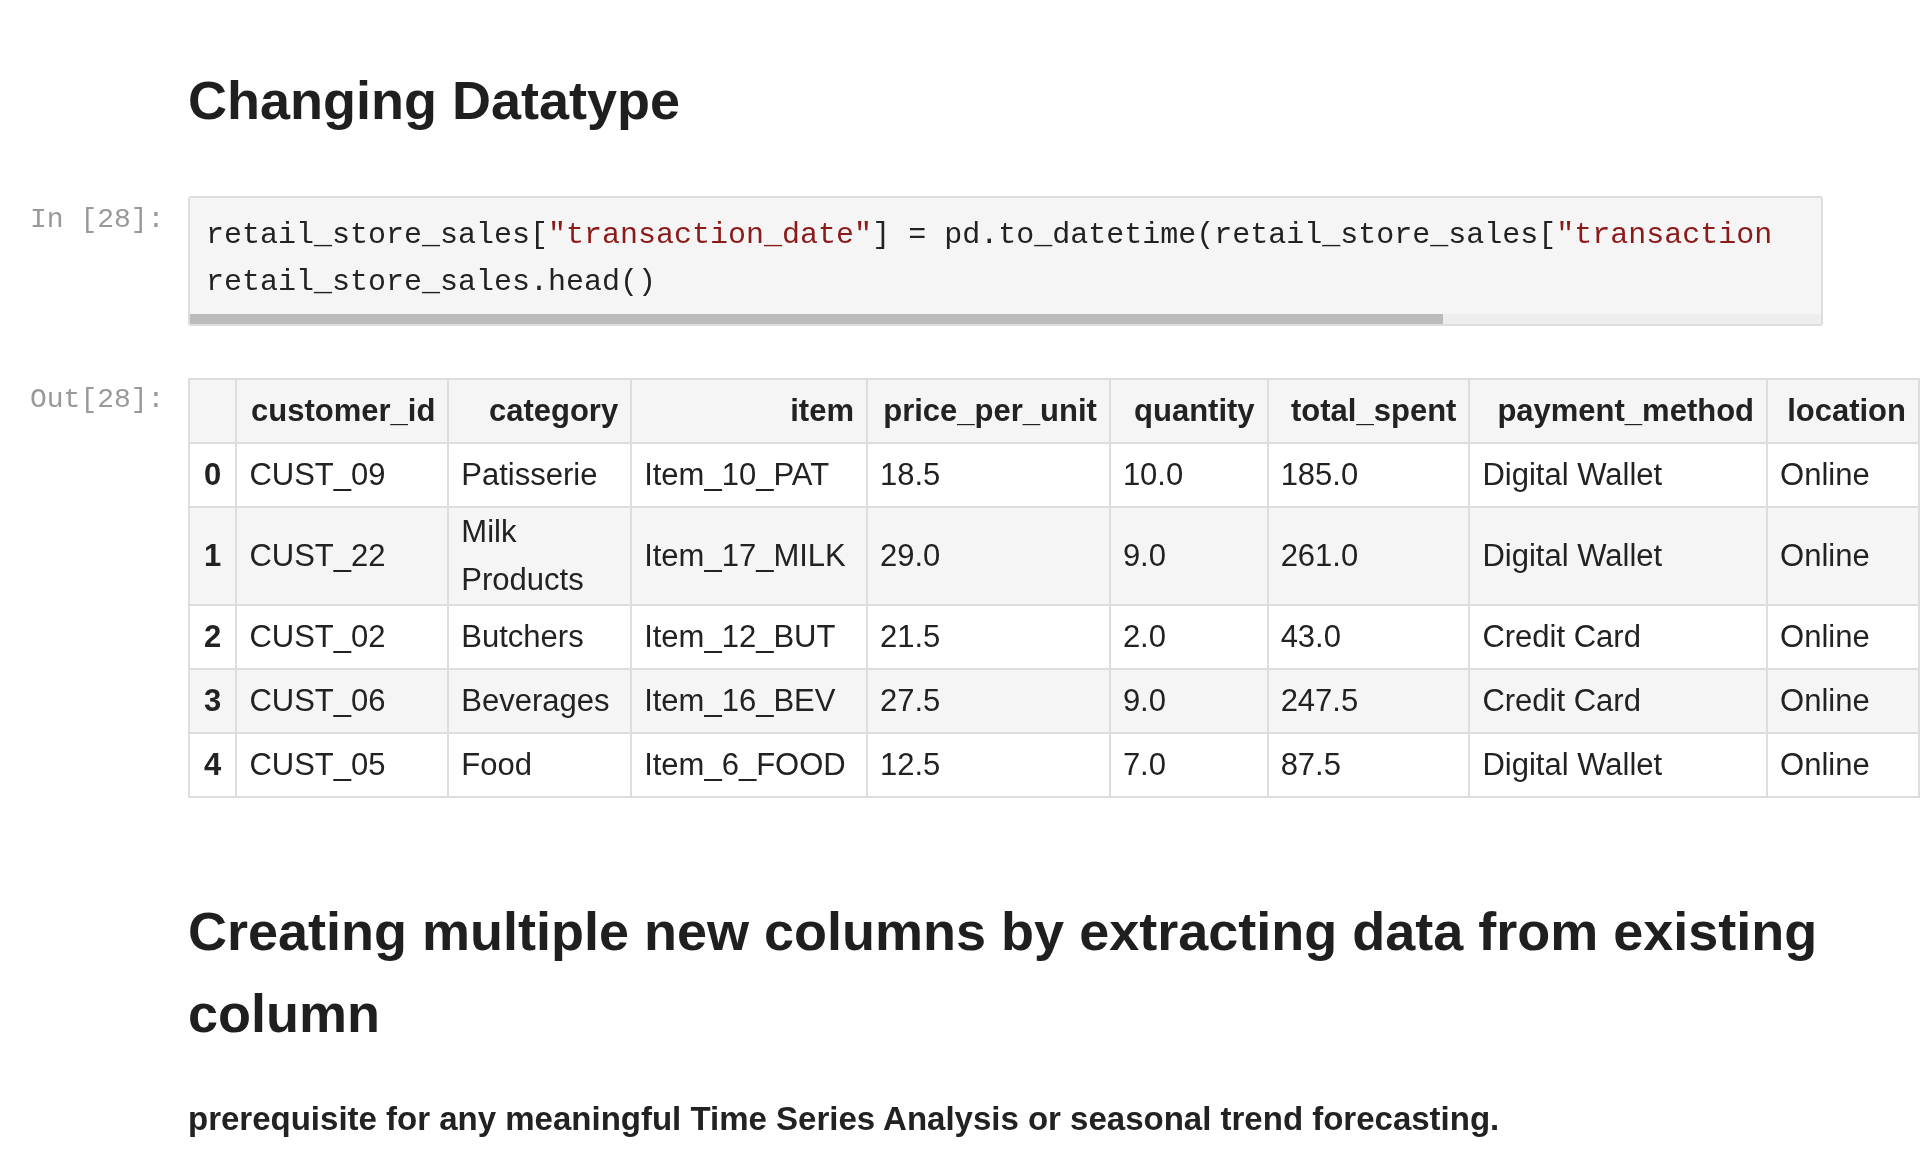 The width and height of the screenshot is (1920, 1169). Describe the element at coordinates (212, 701) in the screenshot. I see `row-index: 3` at that location.